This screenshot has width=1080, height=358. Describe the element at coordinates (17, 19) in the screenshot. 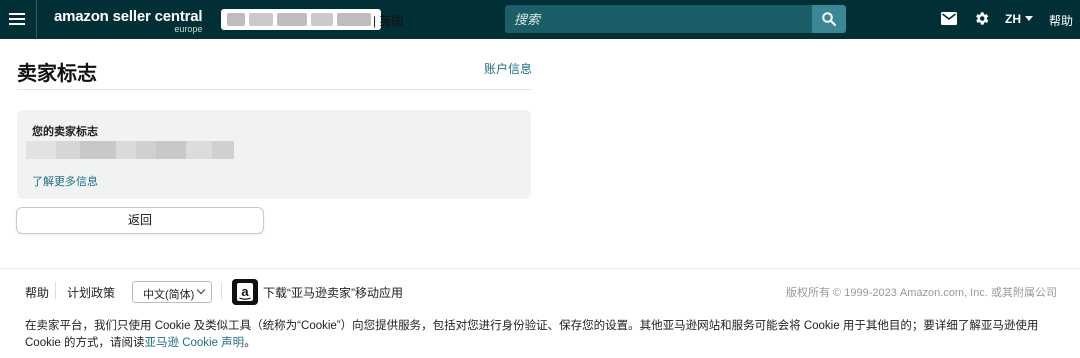

I see `menu-icon` at that location.